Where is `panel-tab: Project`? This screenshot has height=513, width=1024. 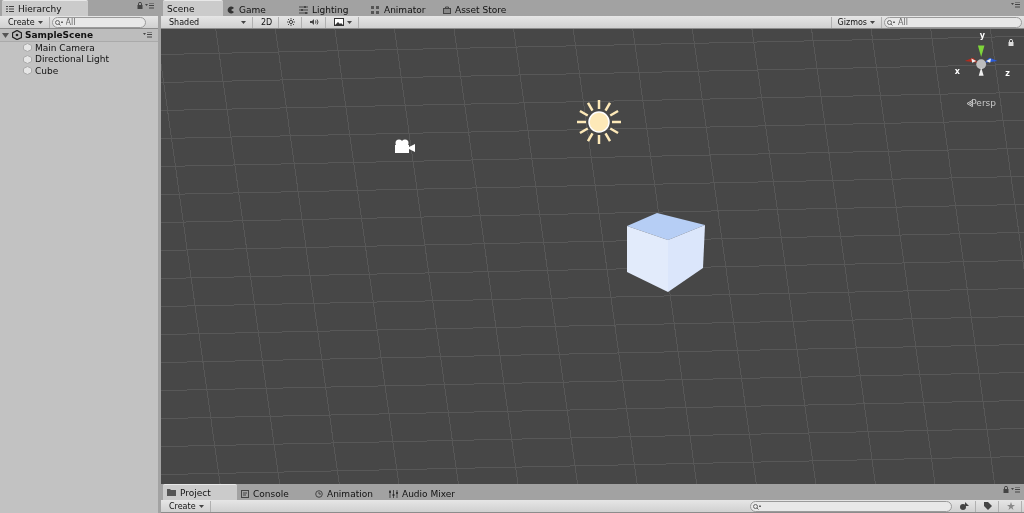 panel-tab: Project is located at coordinates (200, 492).